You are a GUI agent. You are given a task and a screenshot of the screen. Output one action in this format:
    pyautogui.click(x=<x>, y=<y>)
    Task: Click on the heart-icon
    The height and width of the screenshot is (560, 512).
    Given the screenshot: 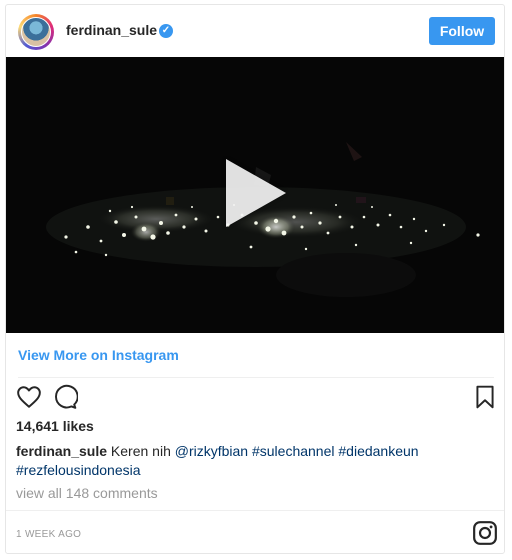 What is the action you would take?
    pyautogui.click(x=29, y=397)
    